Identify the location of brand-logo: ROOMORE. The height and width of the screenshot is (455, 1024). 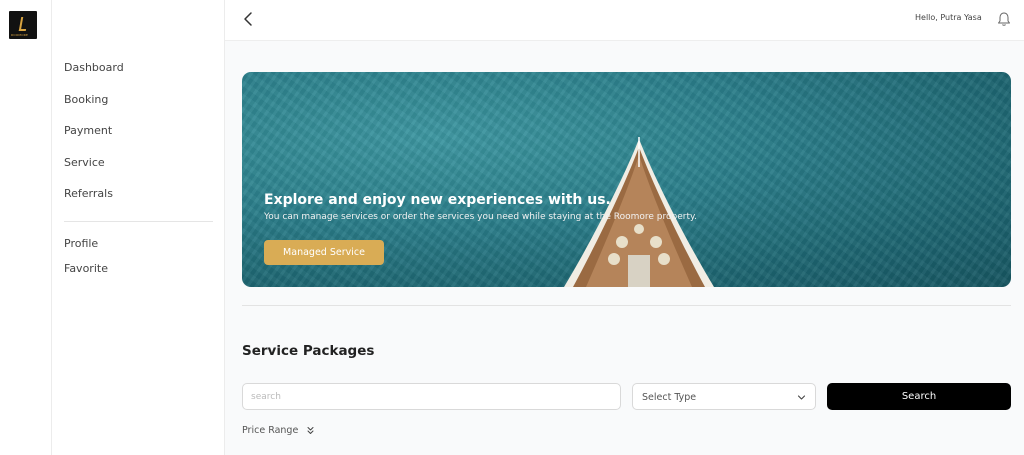
(23, 25).